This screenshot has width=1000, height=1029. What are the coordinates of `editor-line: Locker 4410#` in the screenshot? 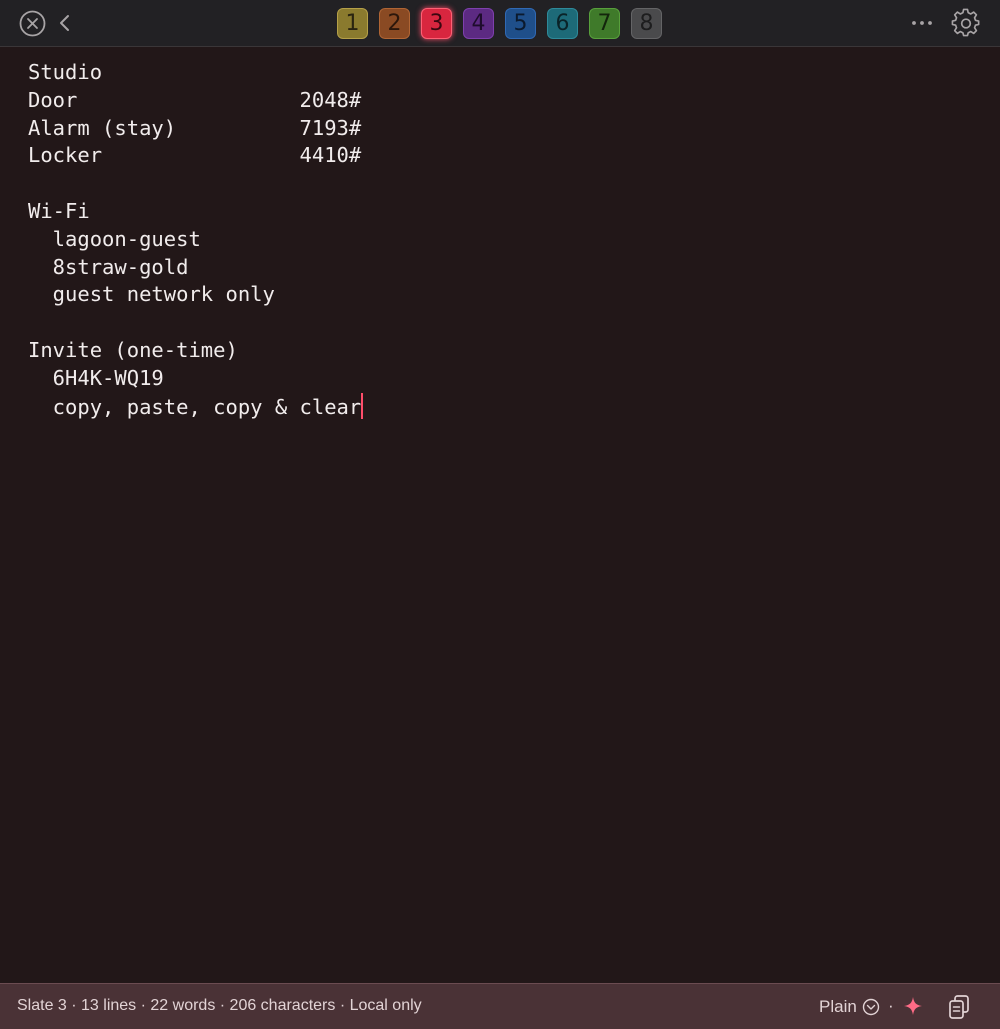 It's located at (195, 155).